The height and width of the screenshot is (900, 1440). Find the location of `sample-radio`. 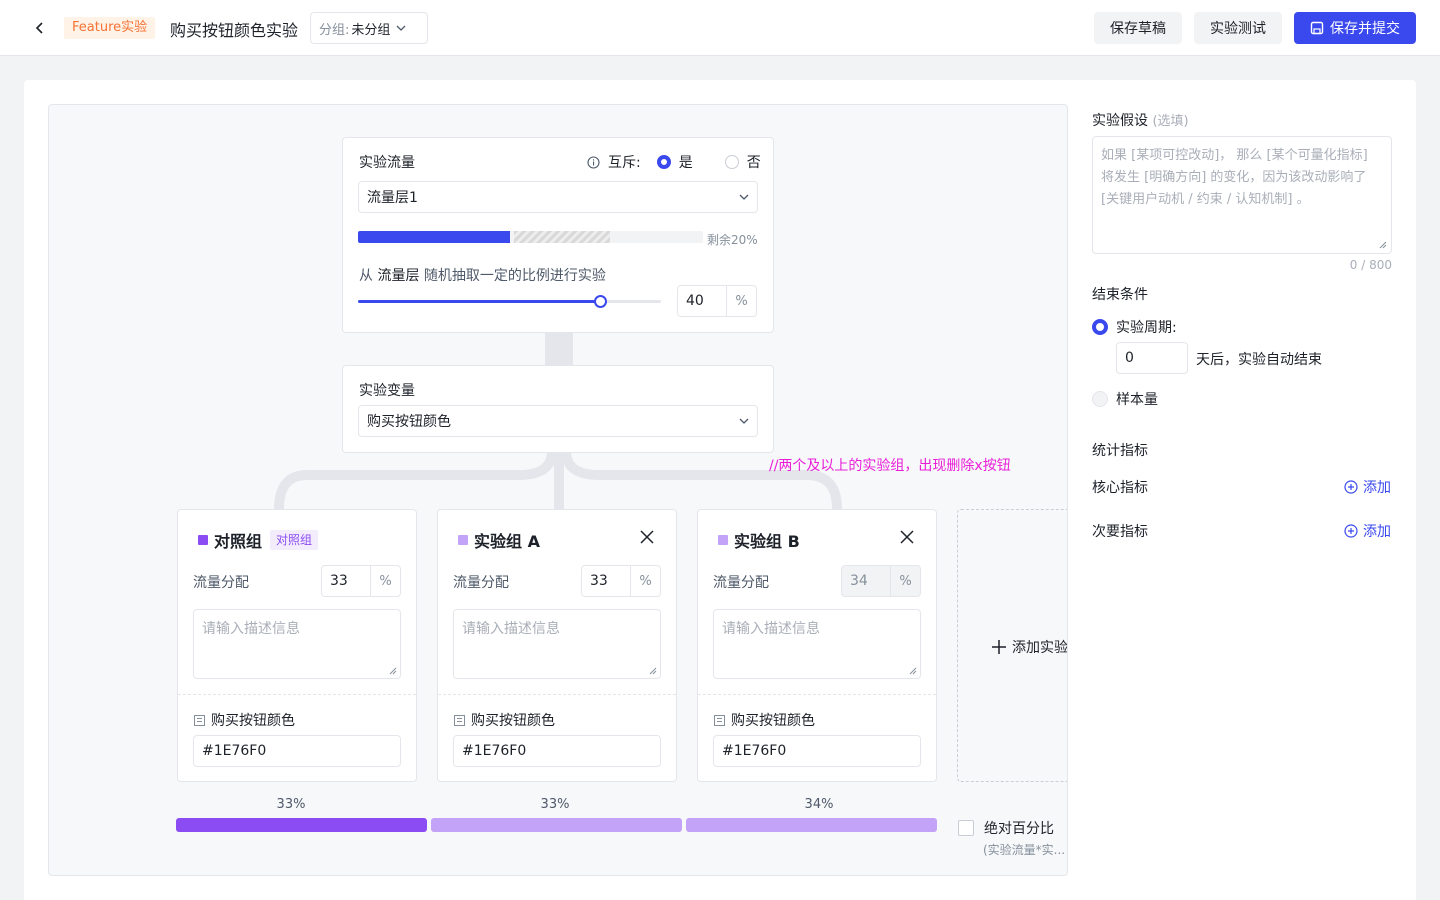

sample-radio is located at coordinates (1100, 399).